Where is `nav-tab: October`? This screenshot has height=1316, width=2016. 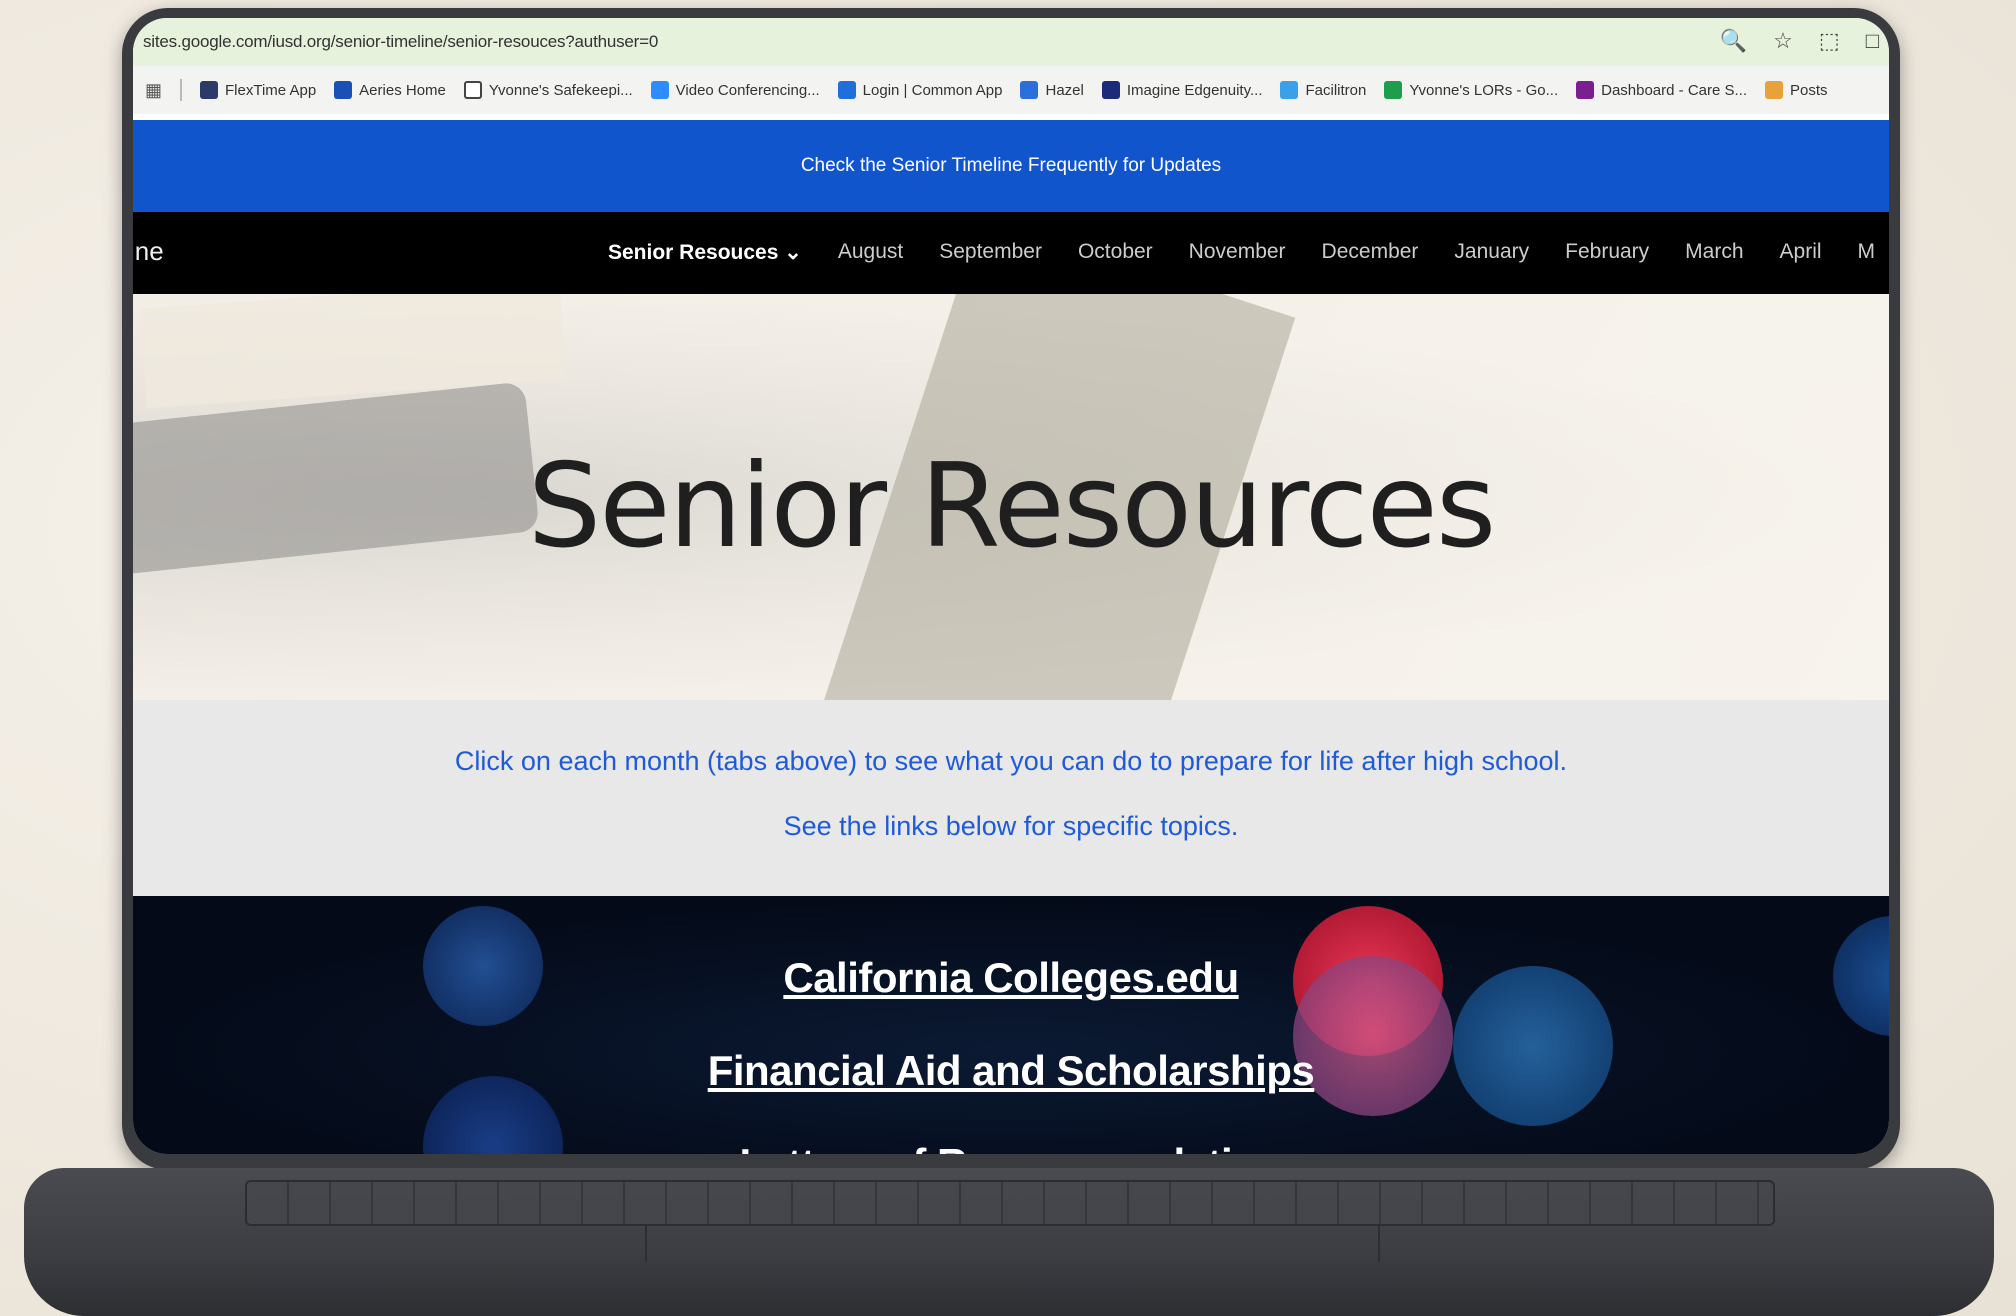 nav-tab: October is located at coordinates (1115, 252).